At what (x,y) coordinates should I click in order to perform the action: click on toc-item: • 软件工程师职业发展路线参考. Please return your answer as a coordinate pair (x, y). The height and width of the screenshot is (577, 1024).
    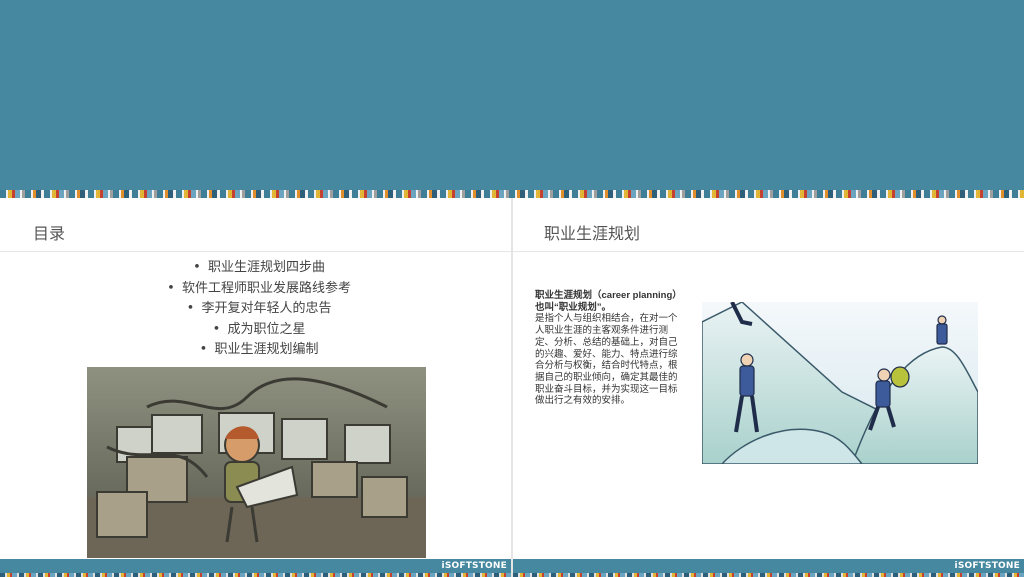
    Looking at the image, I should click on (259, 288).